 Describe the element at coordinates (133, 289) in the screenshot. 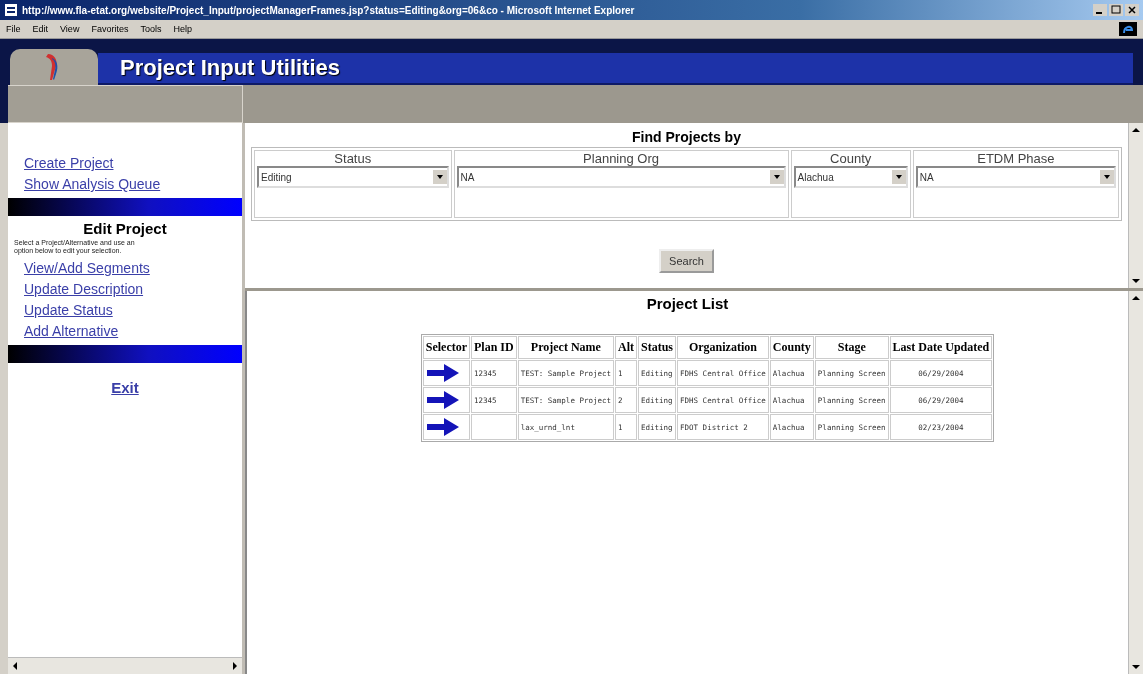

I see `nav-link: Update Description` at that location.